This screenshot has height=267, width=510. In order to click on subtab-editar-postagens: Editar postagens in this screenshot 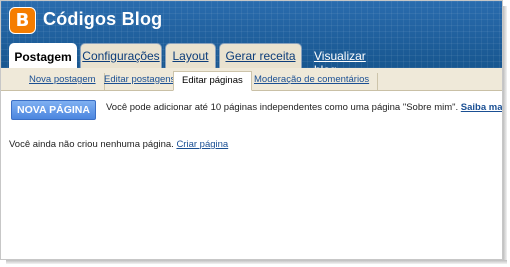, I will do `click(140, 81)`.